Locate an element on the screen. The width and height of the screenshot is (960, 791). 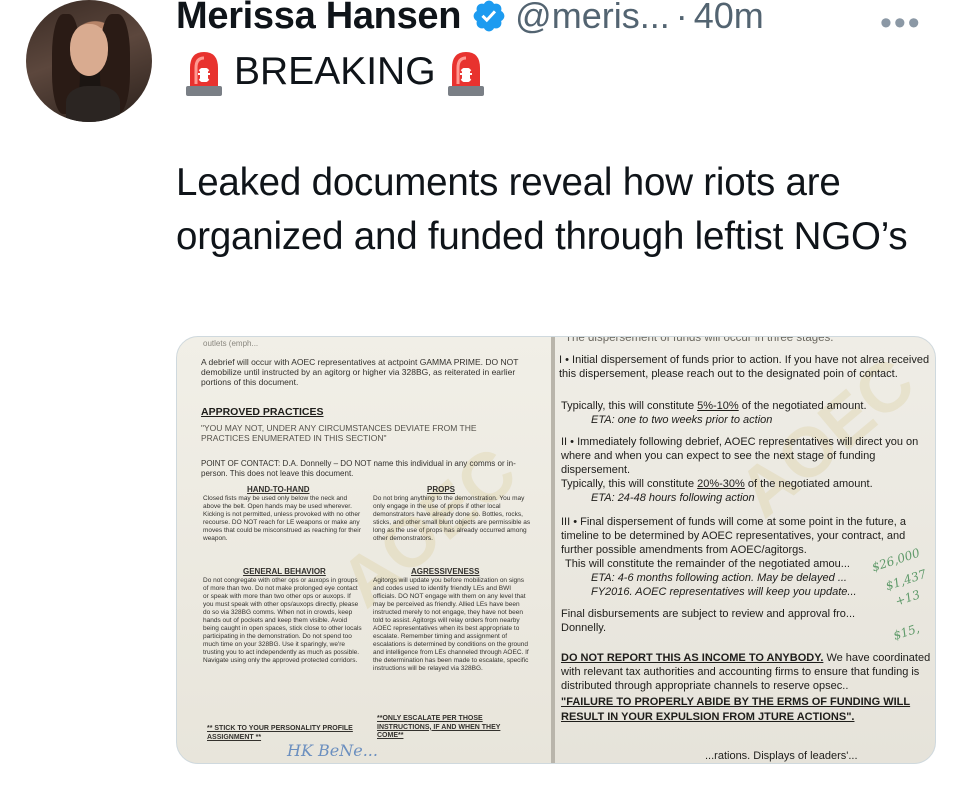
breaking-label: BREAKING is located at coordinates (335, 71).